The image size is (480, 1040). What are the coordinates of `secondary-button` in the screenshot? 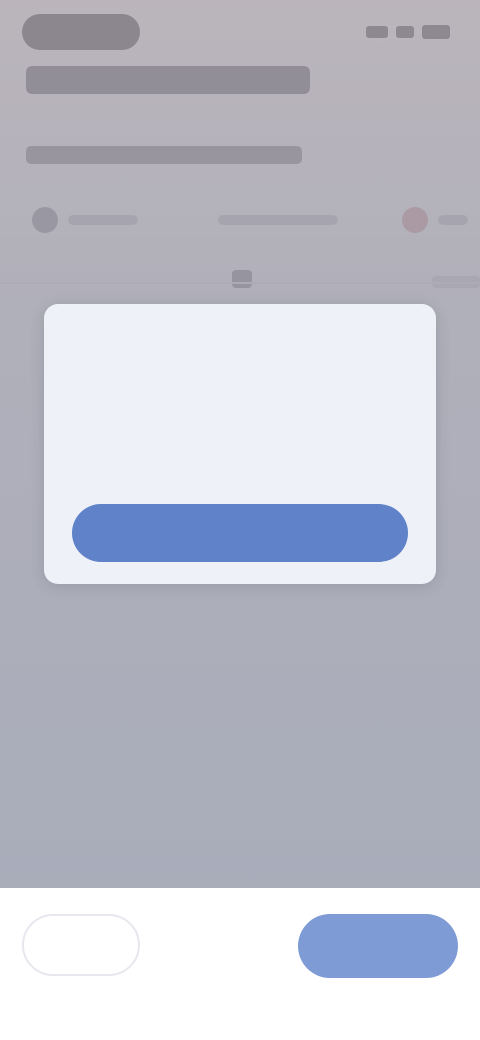 It's located at (81, 945).